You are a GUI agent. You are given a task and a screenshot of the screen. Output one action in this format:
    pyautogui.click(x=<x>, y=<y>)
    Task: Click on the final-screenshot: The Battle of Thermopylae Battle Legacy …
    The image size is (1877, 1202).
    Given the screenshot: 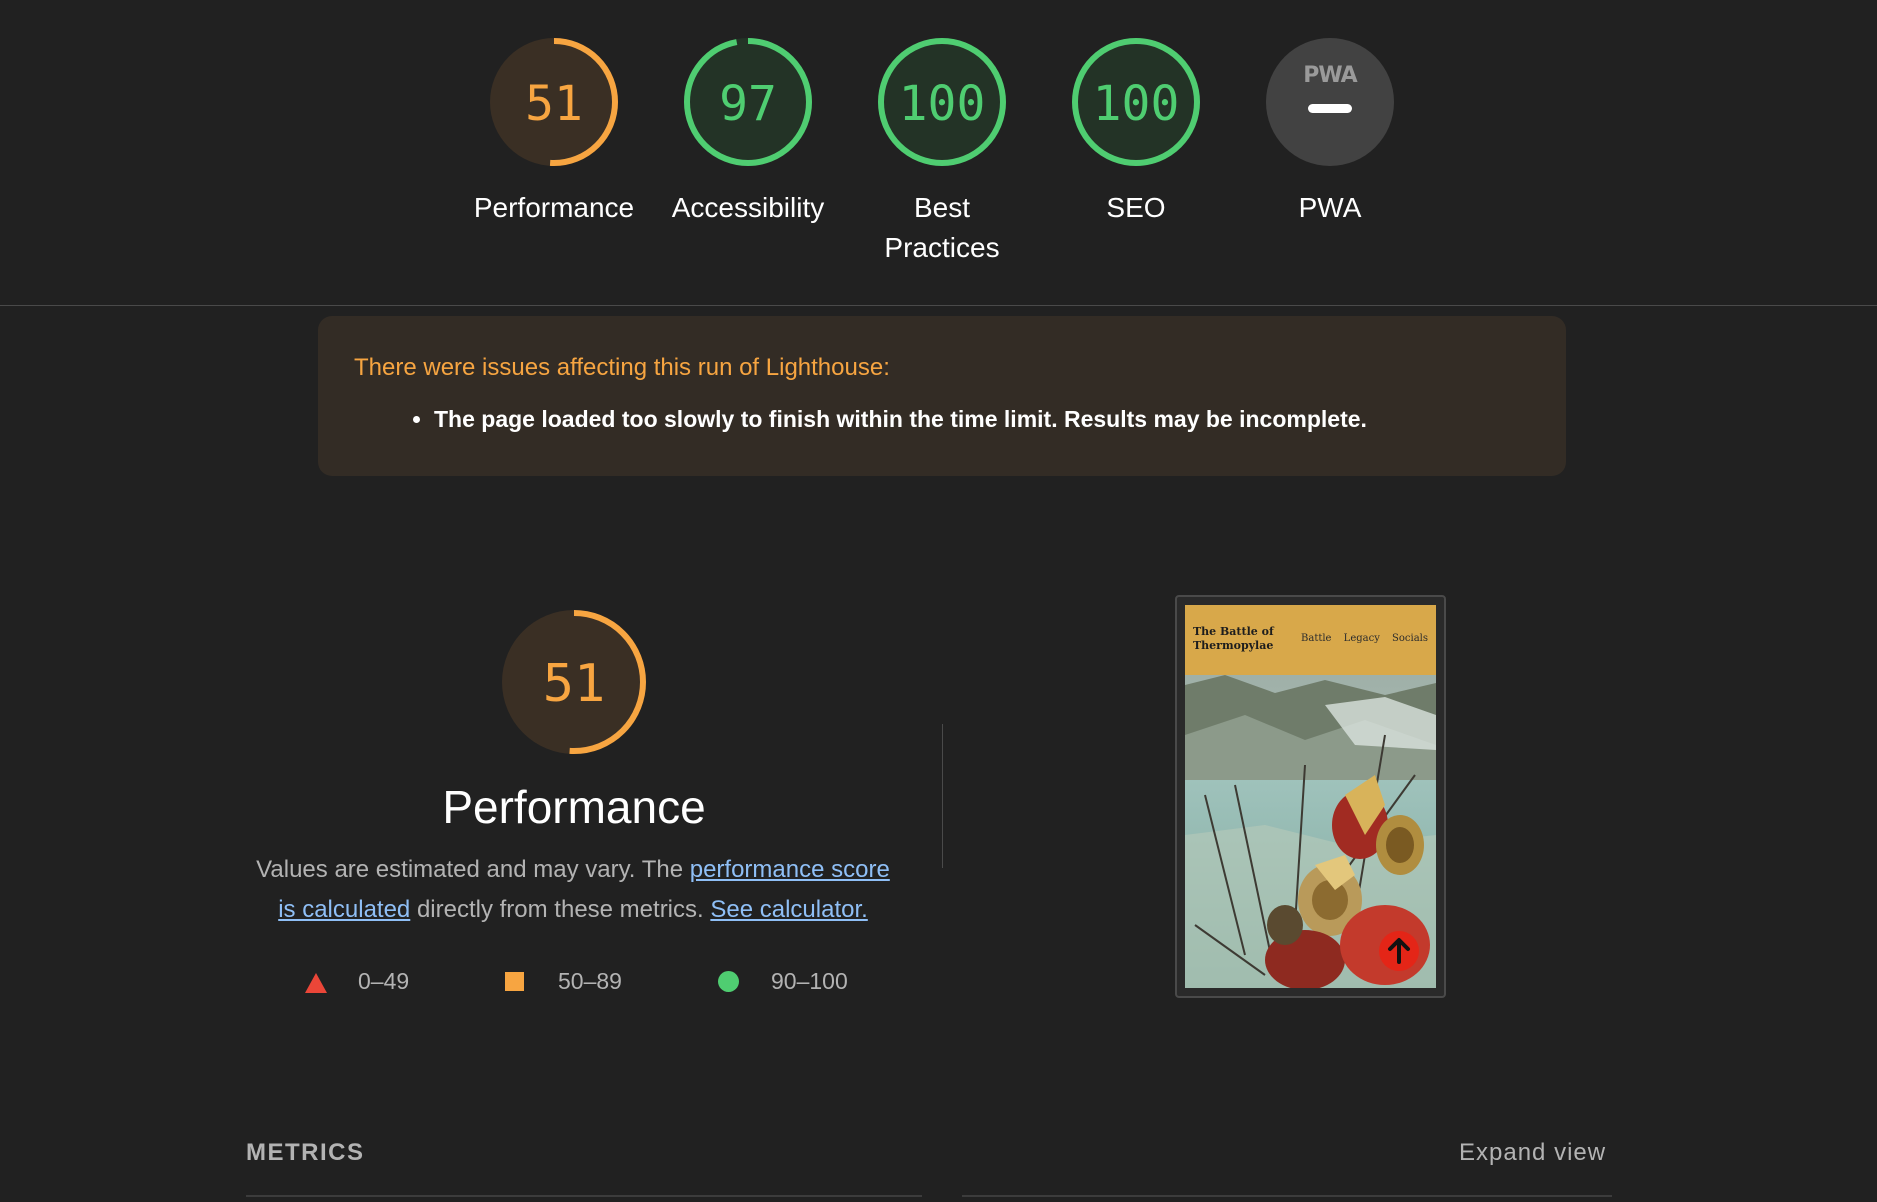 What is the action you would take?
    pyautogui.click(x=1310, y=796)
    